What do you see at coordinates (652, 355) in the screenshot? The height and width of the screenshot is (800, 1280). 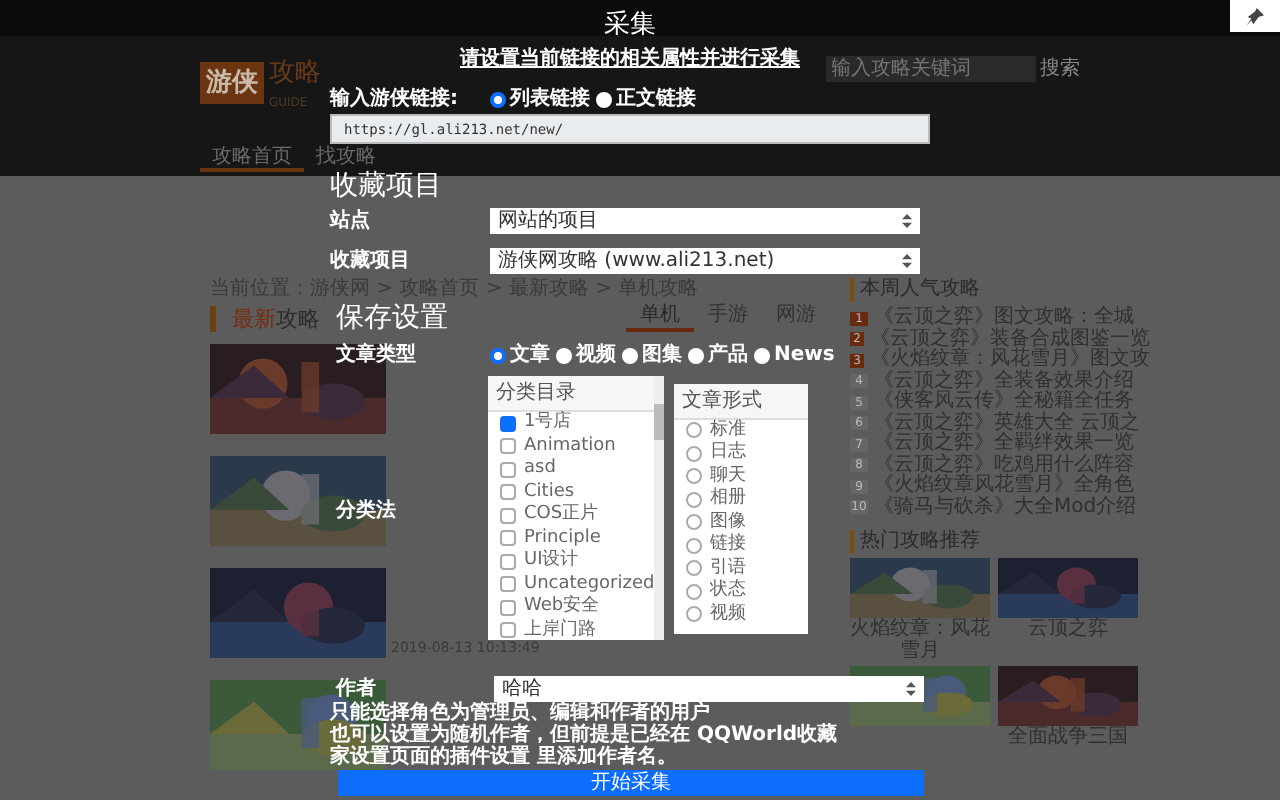 I see `radio-option: 图集` at bounding box center [652, 355].